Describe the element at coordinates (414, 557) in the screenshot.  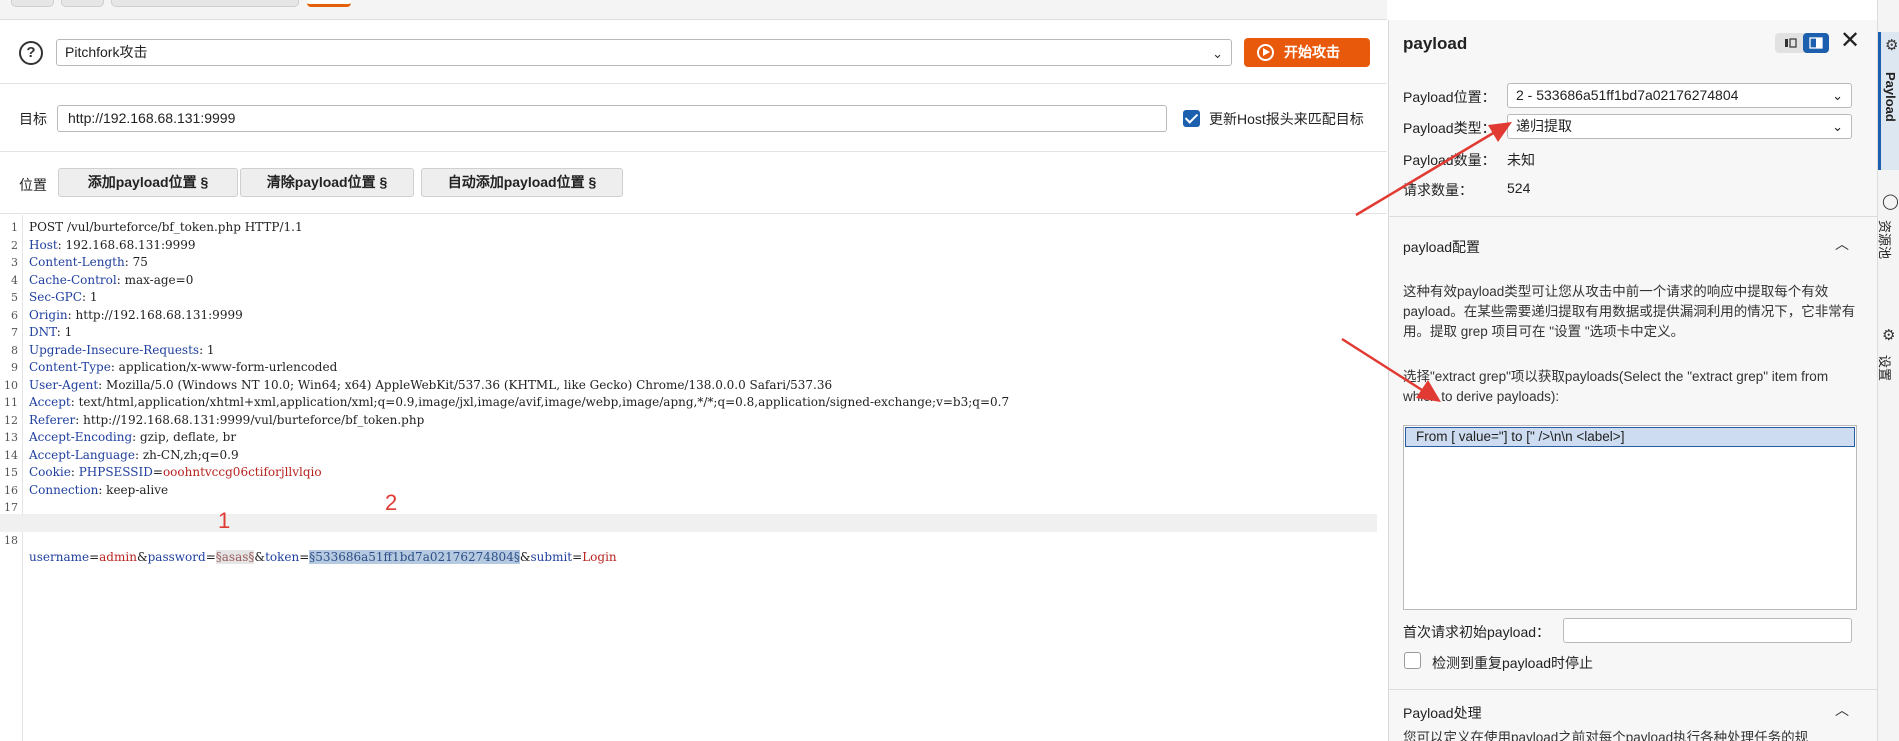
I see `payload-marker-token: §533686a51ff1bd7a02176274804§` at that location.